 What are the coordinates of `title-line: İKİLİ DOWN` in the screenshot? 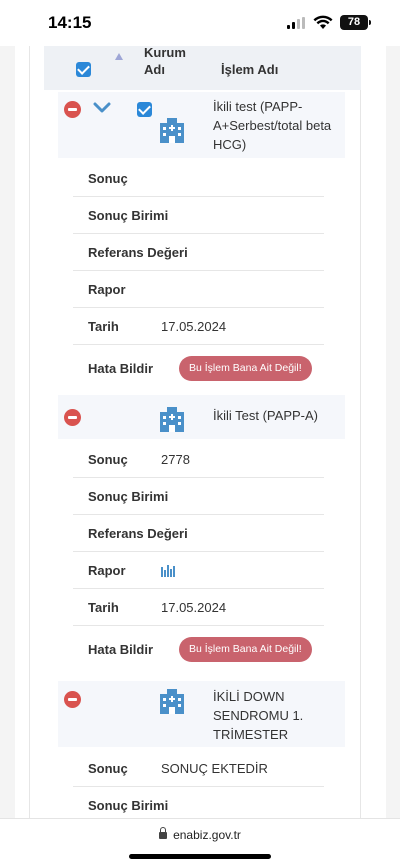 It's located at (249, 696).